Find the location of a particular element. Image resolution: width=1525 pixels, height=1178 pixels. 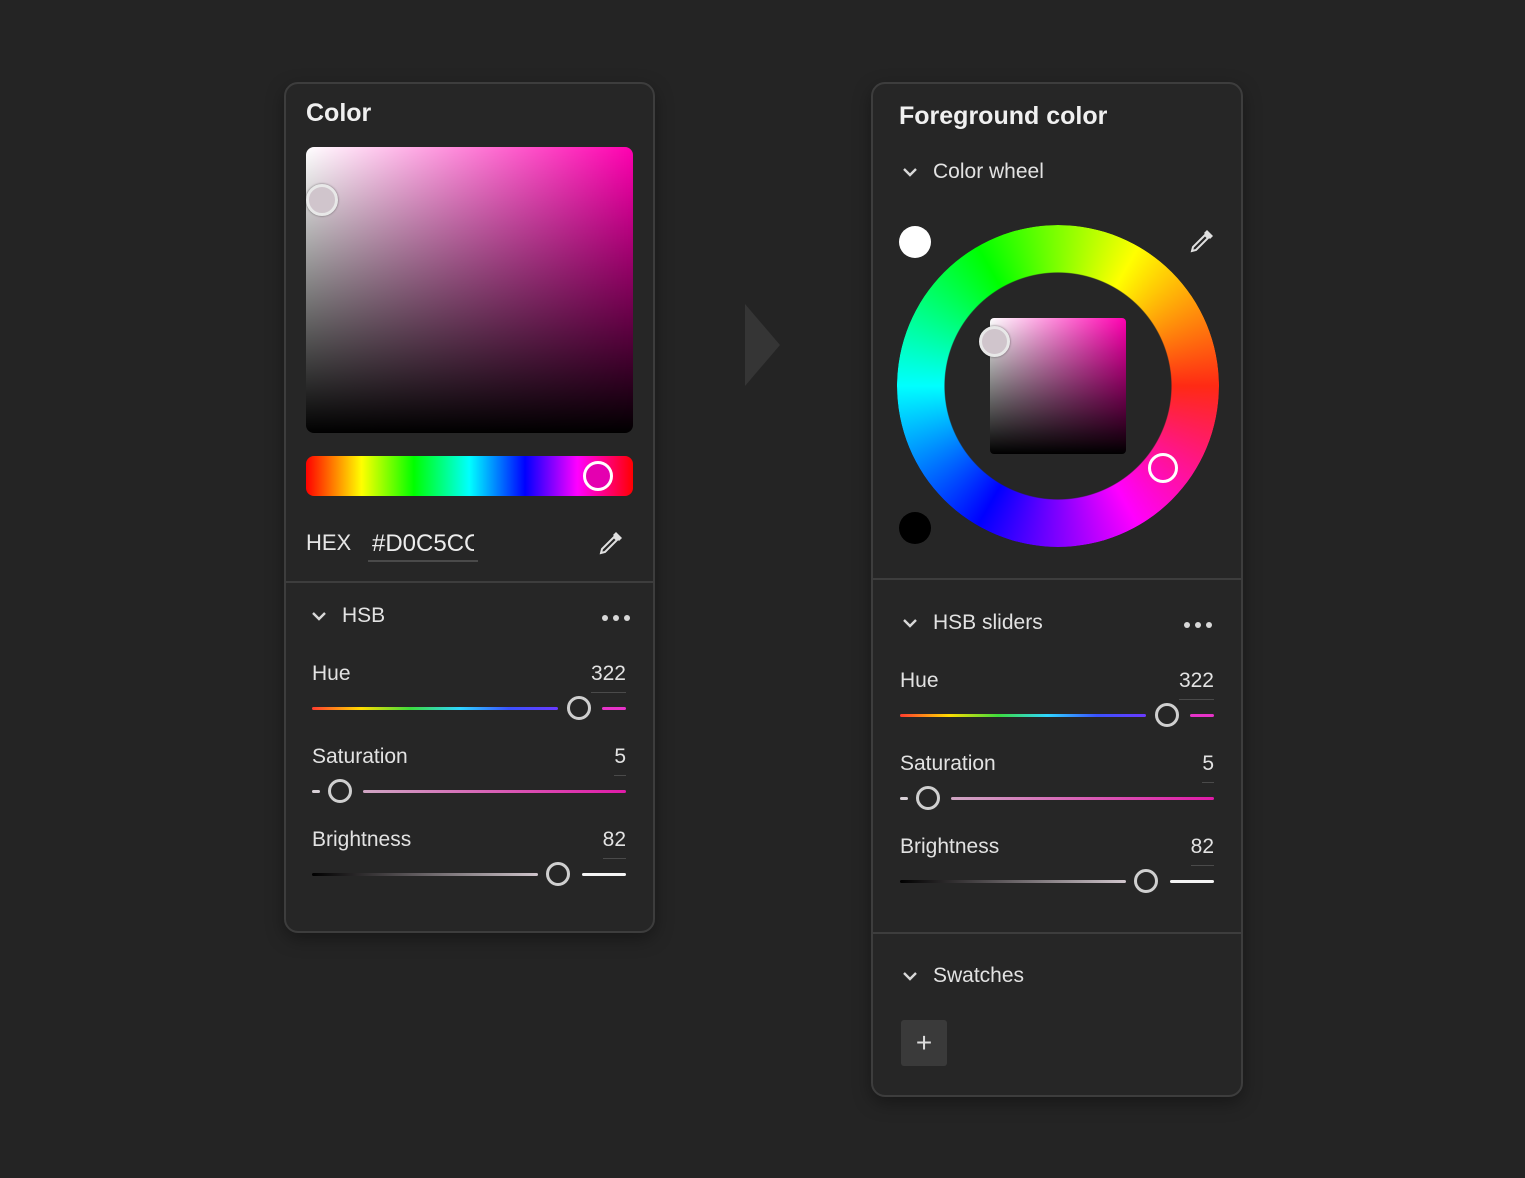

section-title: Swatches is located at coordinates (979, 975).